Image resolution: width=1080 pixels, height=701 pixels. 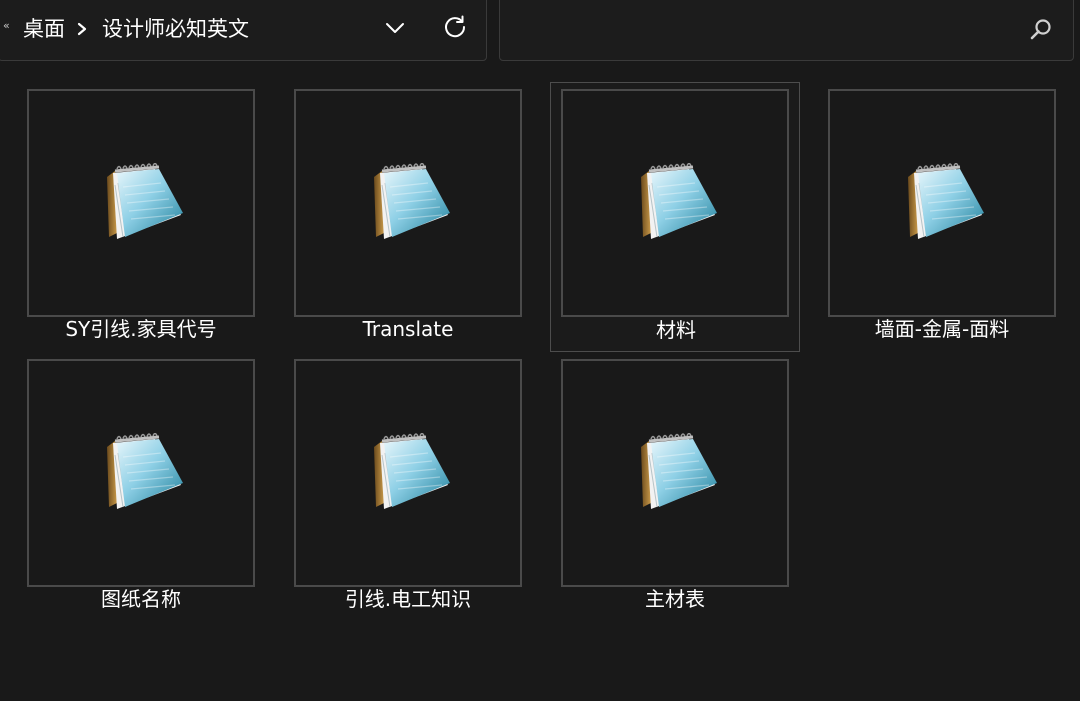 I want to click on file-item: SY引线.家具代号, so click(x=150, y=220).